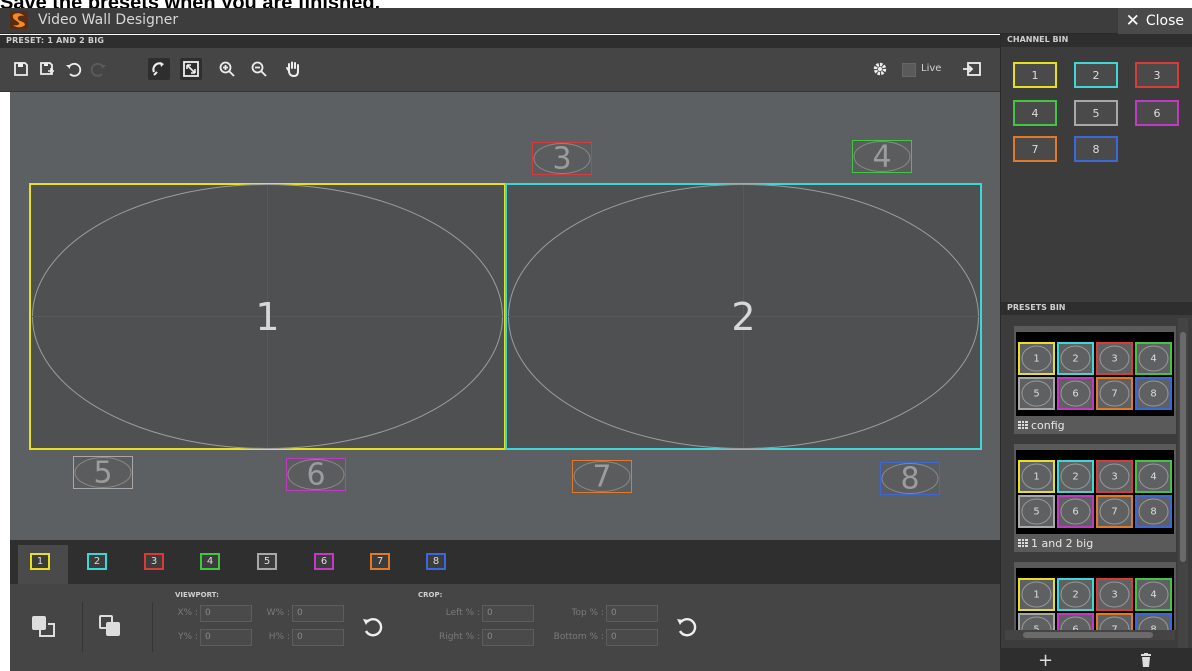 This screenshot has width=1192, height=671. I want to click on viewport-x-input: 0, so click(226, 613).